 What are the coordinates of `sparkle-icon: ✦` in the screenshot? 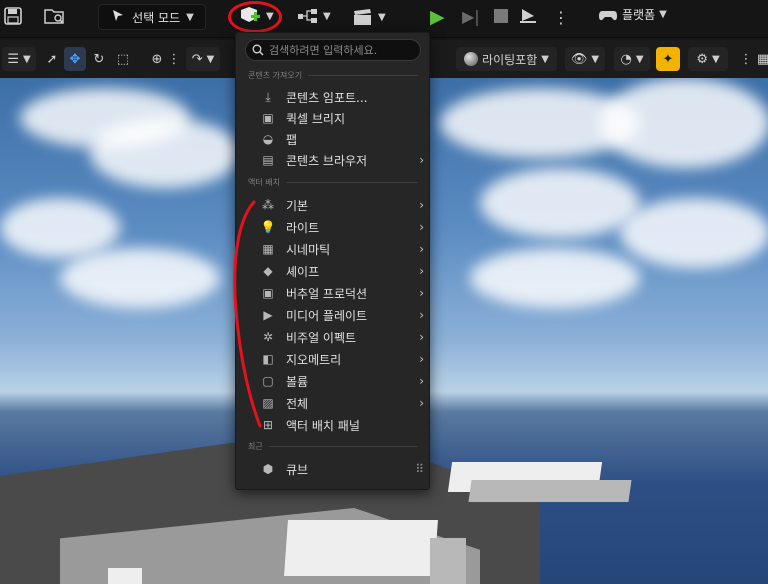 It's located at (668, 59).